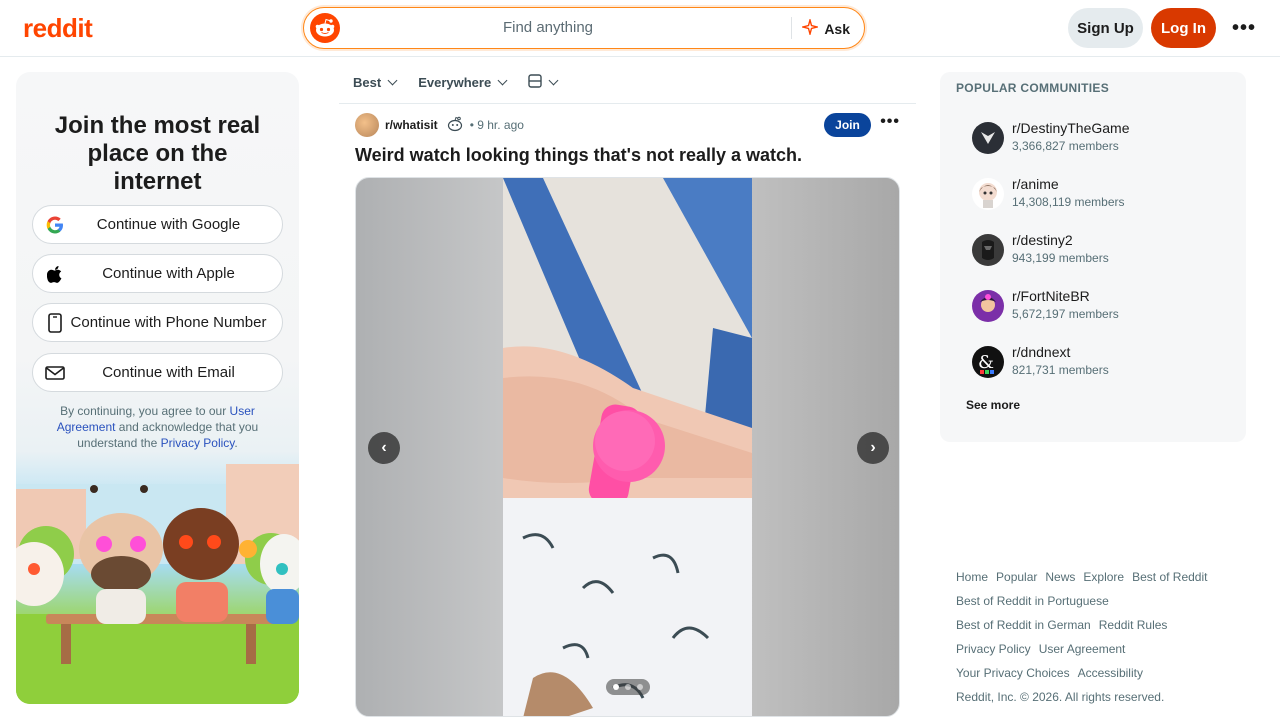 The width and height of the screenshot is (1280, 720). Describe the element at coordinates (1133, 625) in the screenshot. I see `footer-link-rules: Reddit Rules` at that location.